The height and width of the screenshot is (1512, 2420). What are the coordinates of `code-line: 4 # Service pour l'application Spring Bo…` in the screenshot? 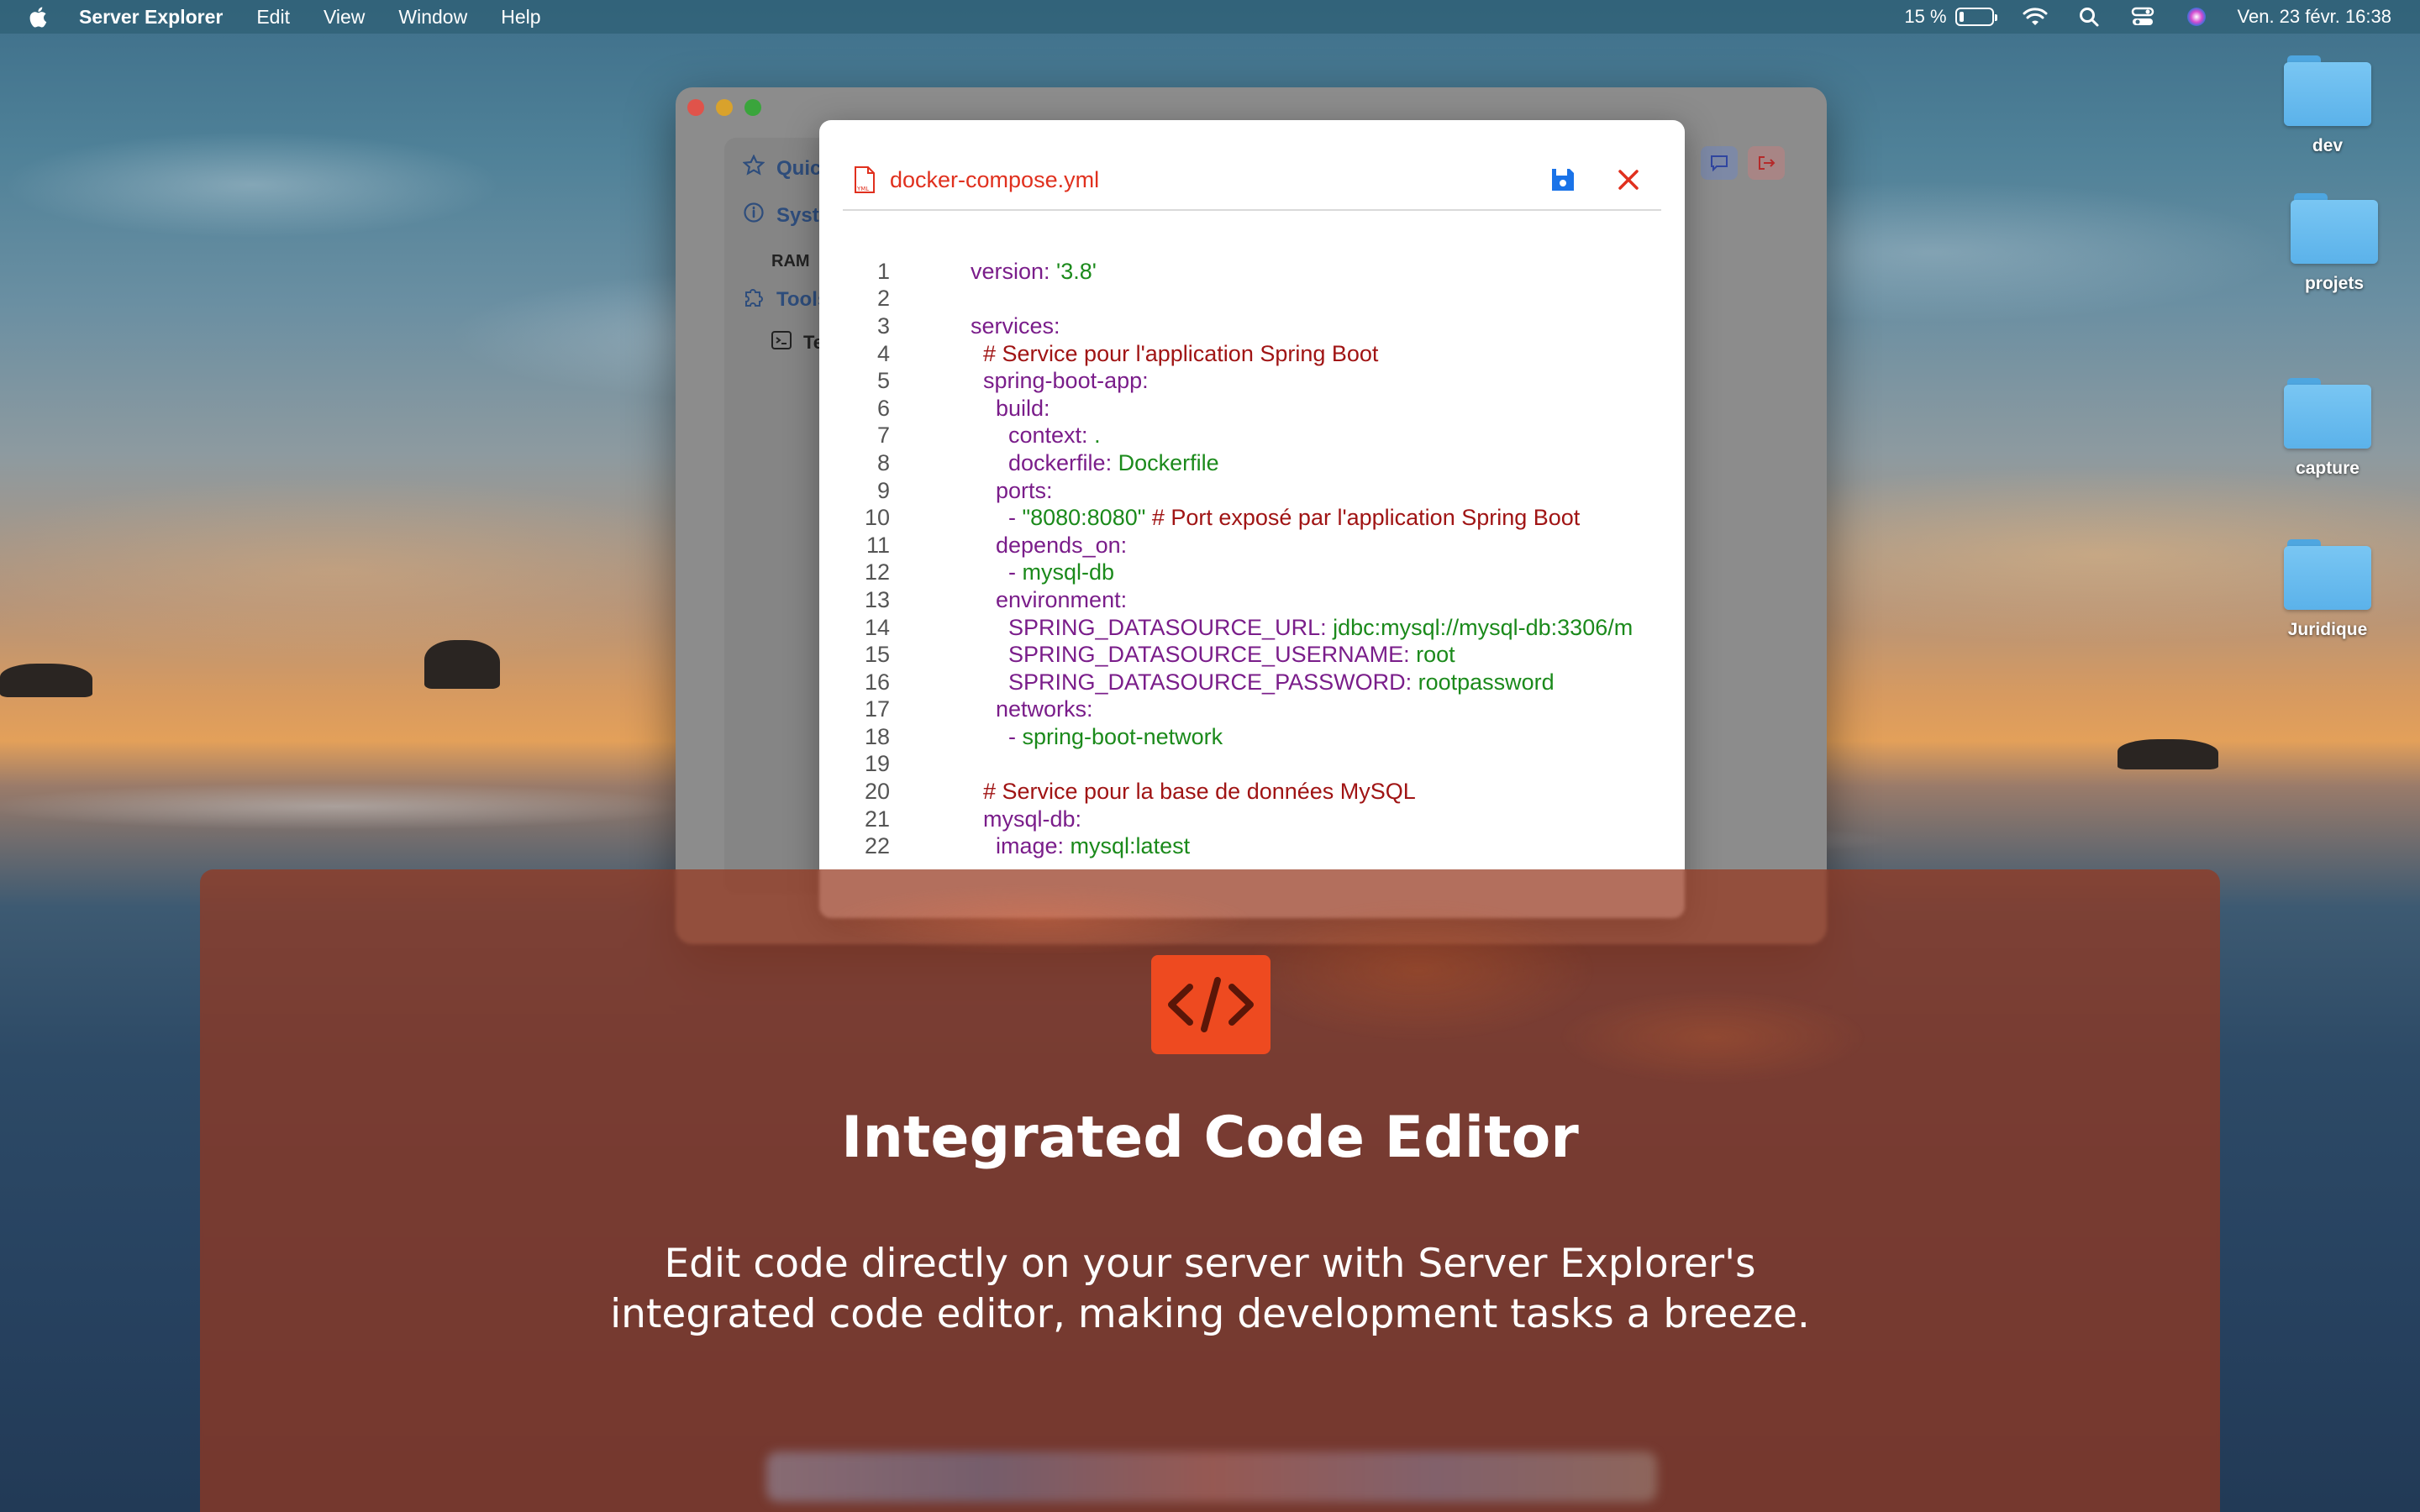 It's located at (1252, 354).